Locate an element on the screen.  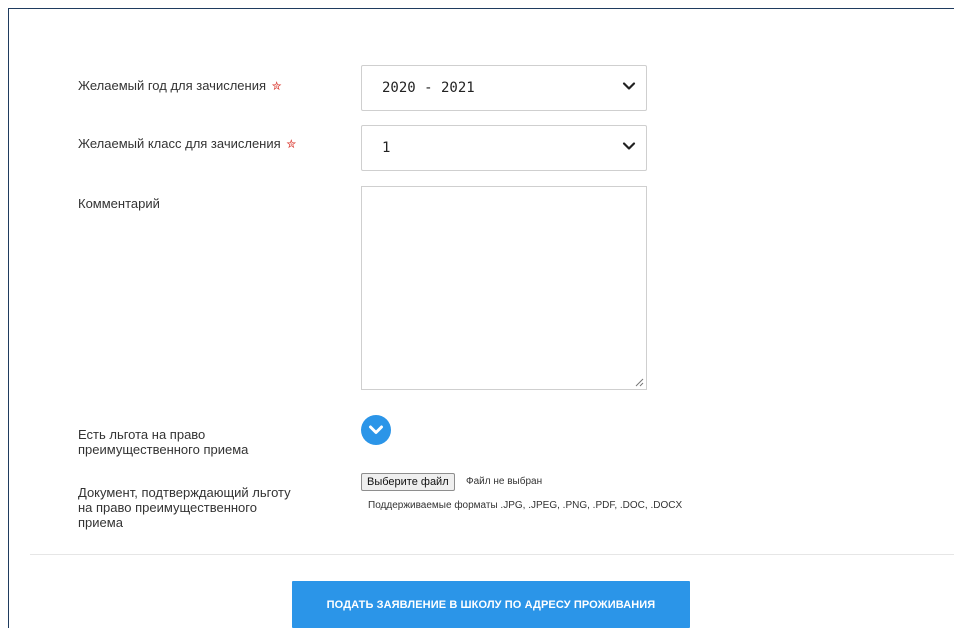
year-label: Желаемый год для зачисления ✮ is located at coordinates (180, 86).